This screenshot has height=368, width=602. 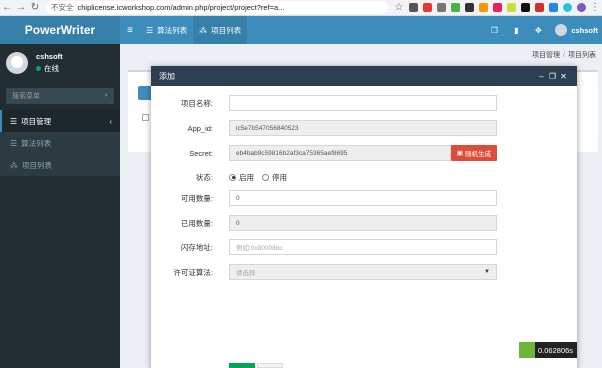 I want to click on status-disable-radio: 停用, so click(x=274, y=177).